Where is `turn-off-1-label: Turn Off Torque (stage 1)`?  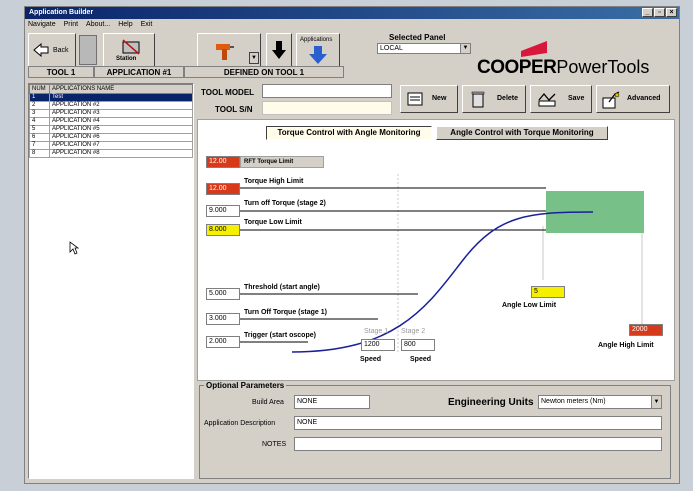 turn-off-1-label: Turn Off Torque (stage 1) is located at coordinates (285, 312).